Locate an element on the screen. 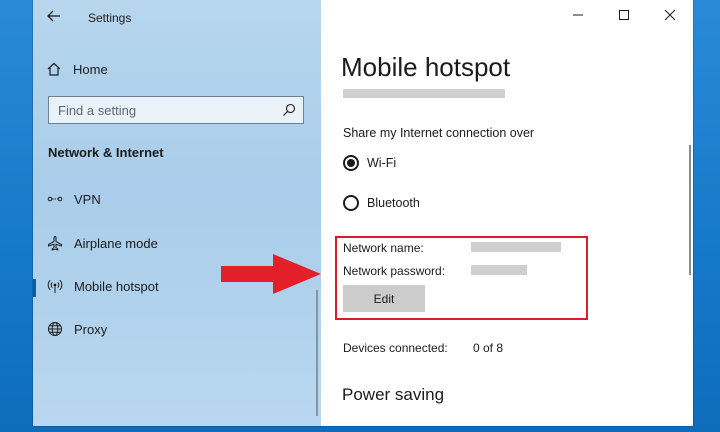 The image size is (720, 432). vpn-icon is located at coordinates (55, 199).